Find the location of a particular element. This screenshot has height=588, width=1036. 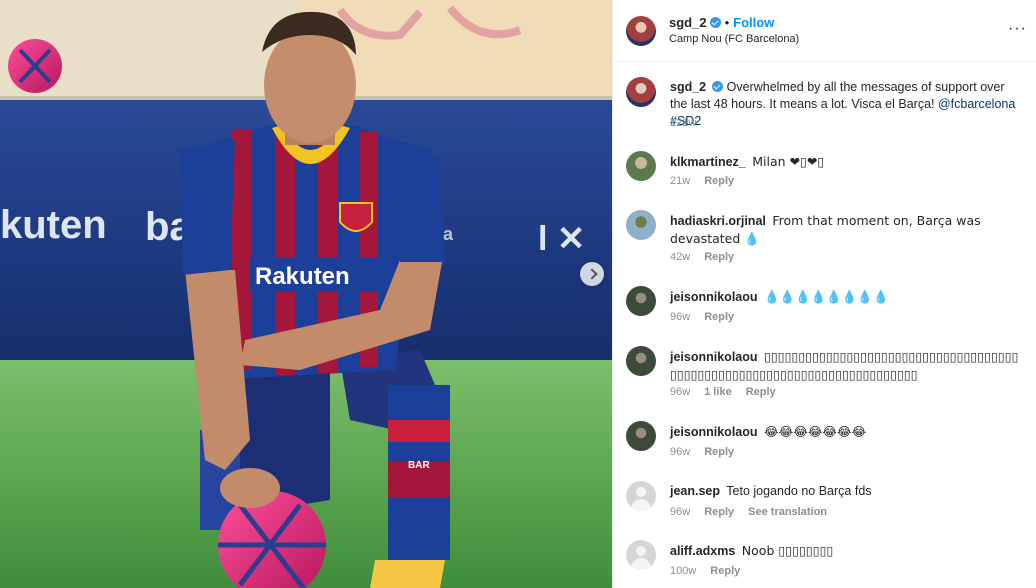

ad-board-text-right: l ✕ is located at coordinates (561, 239).